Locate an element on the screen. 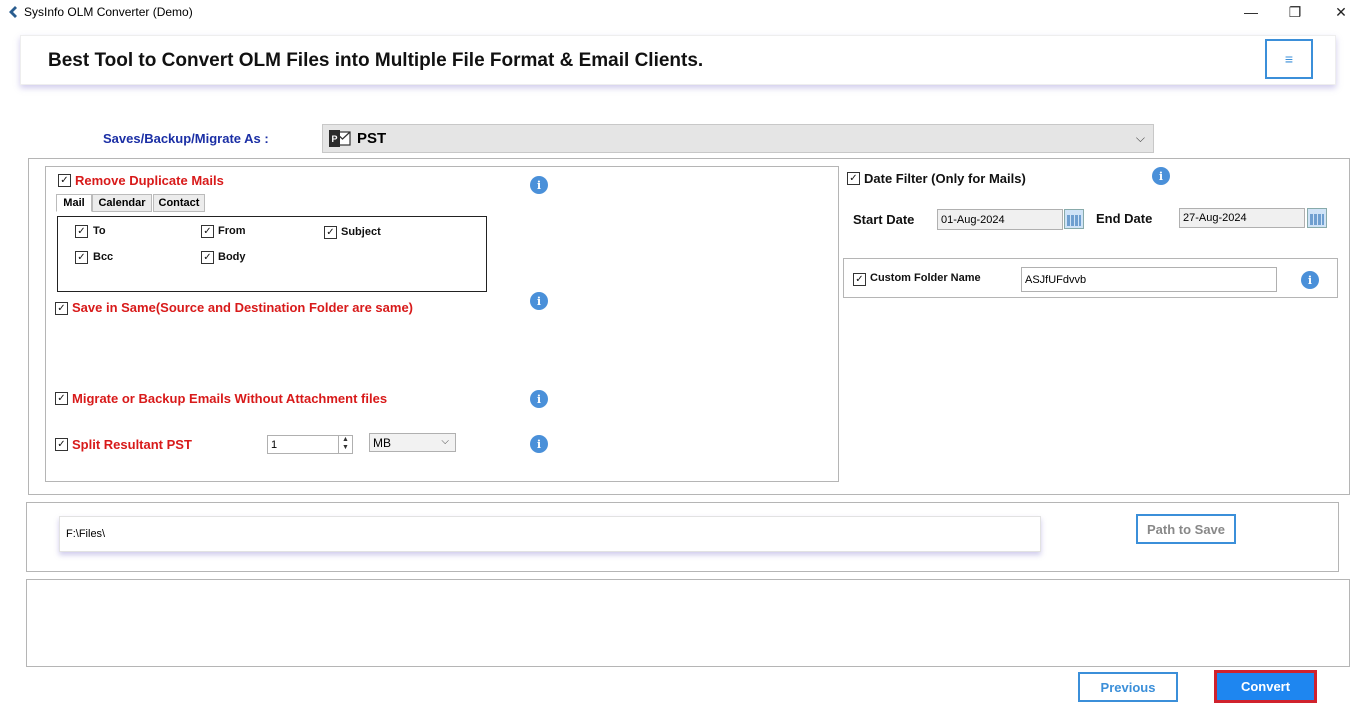  mail-fields-box is located at coordinates (272, 254).